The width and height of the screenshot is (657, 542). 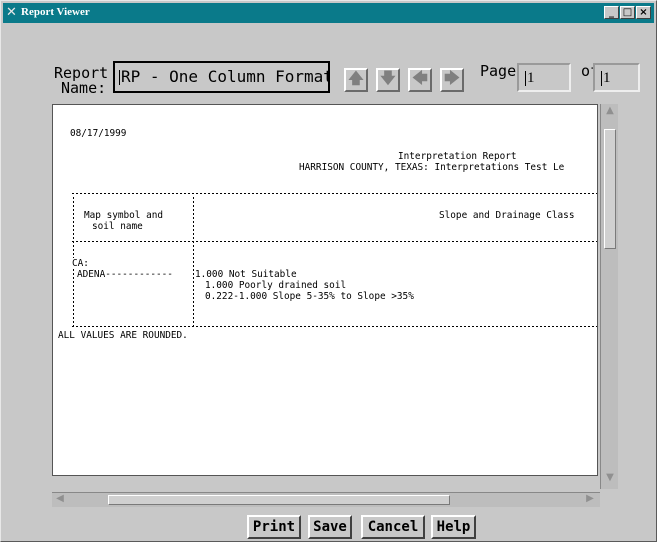 What do you see at coordinates (60, 498) in the screenshot?
I see `scroll-left-arrow-icon: ◀` at bounding box center [60, 498].